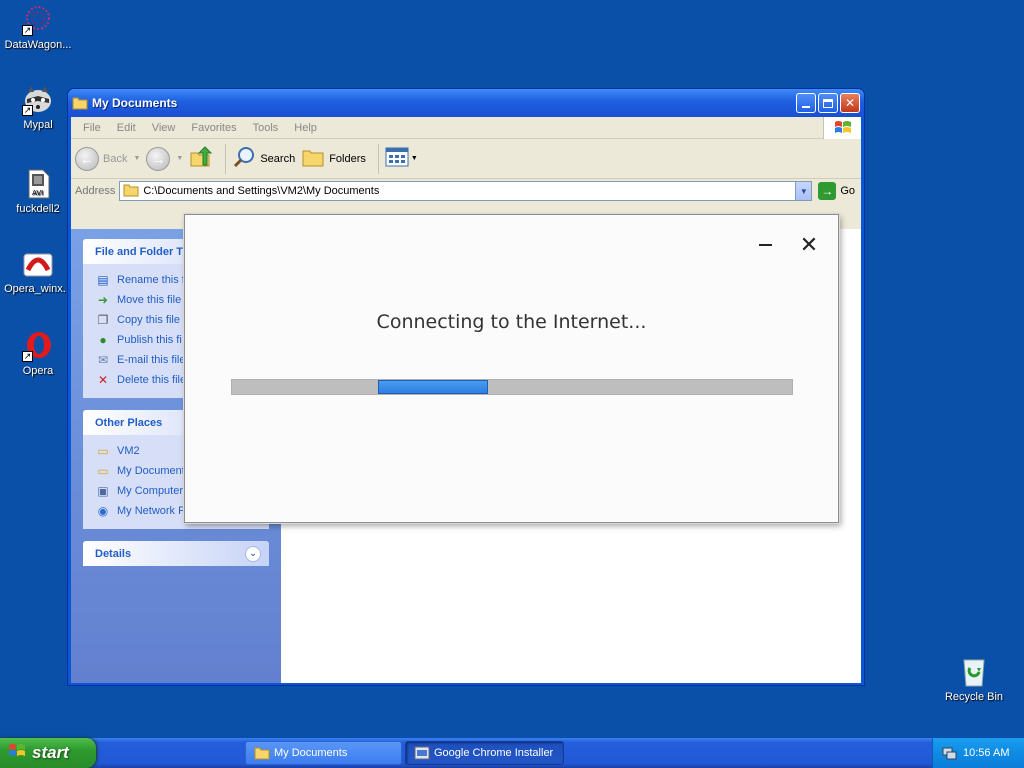  I want to click on window-title: My Documents, so click(135, 103).